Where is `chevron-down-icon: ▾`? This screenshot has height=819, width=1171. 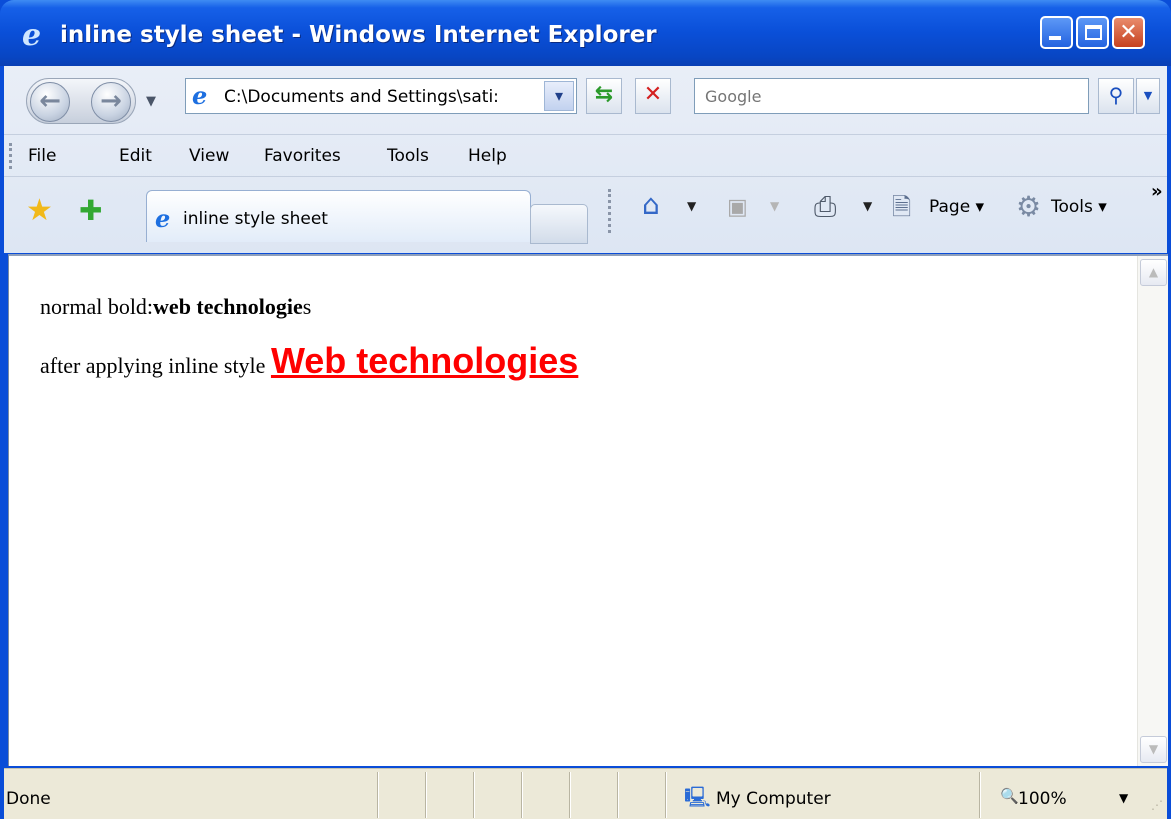
chevron-down-icon: ▾ is located at coordinates (559, 95).